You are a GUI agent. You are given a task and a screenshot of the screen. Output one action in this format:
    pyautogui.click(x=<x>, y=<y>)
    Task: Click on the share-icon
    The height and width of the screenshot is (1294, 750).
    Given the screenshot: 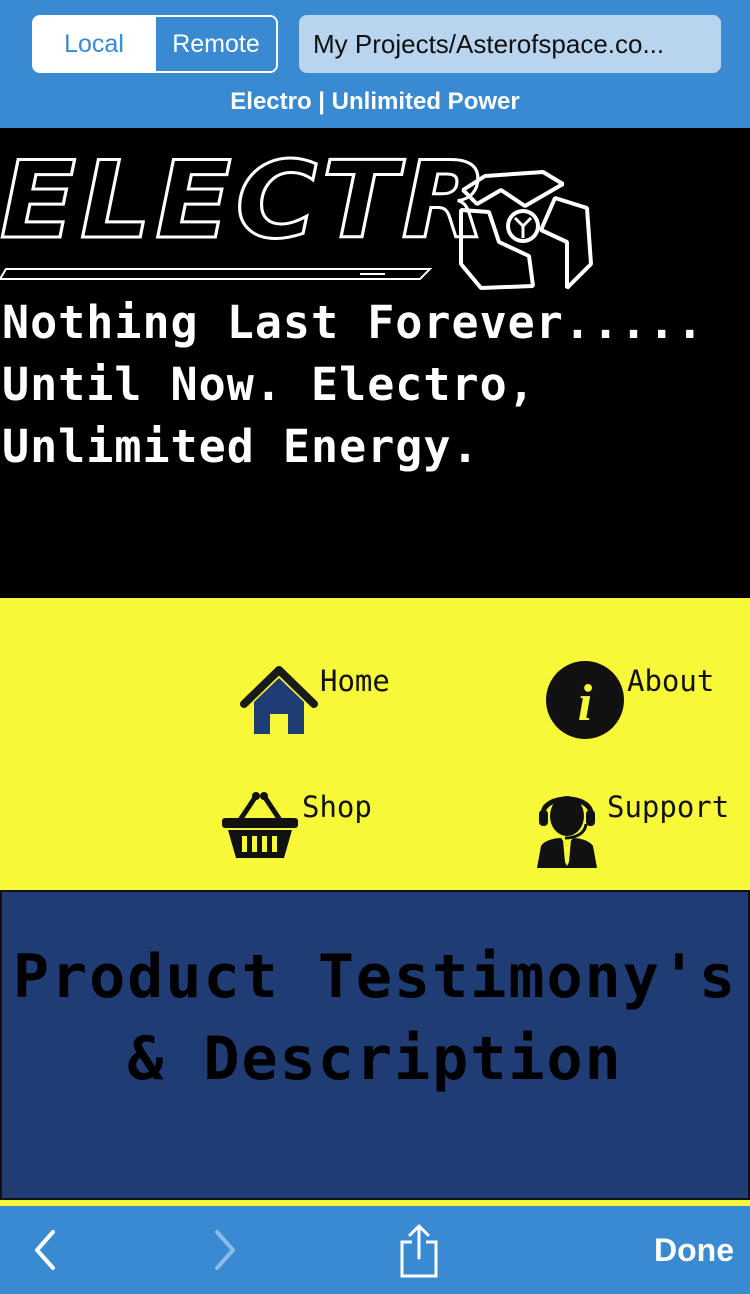 What is the action you would take?
    pyautogui.click(x=419, y=1251)
    